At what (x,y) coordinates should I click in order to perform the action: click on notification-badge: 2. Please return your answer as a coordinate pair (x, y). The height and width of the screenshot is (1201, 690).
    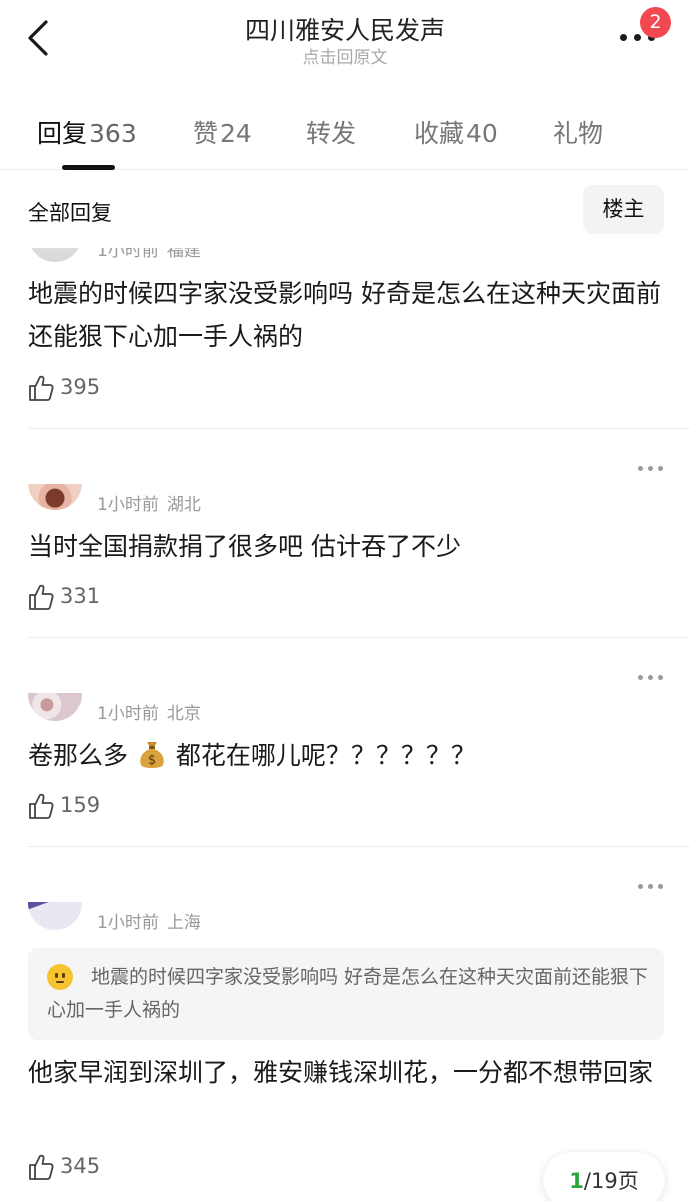
    Looking at the image, I should click on (655, 22).